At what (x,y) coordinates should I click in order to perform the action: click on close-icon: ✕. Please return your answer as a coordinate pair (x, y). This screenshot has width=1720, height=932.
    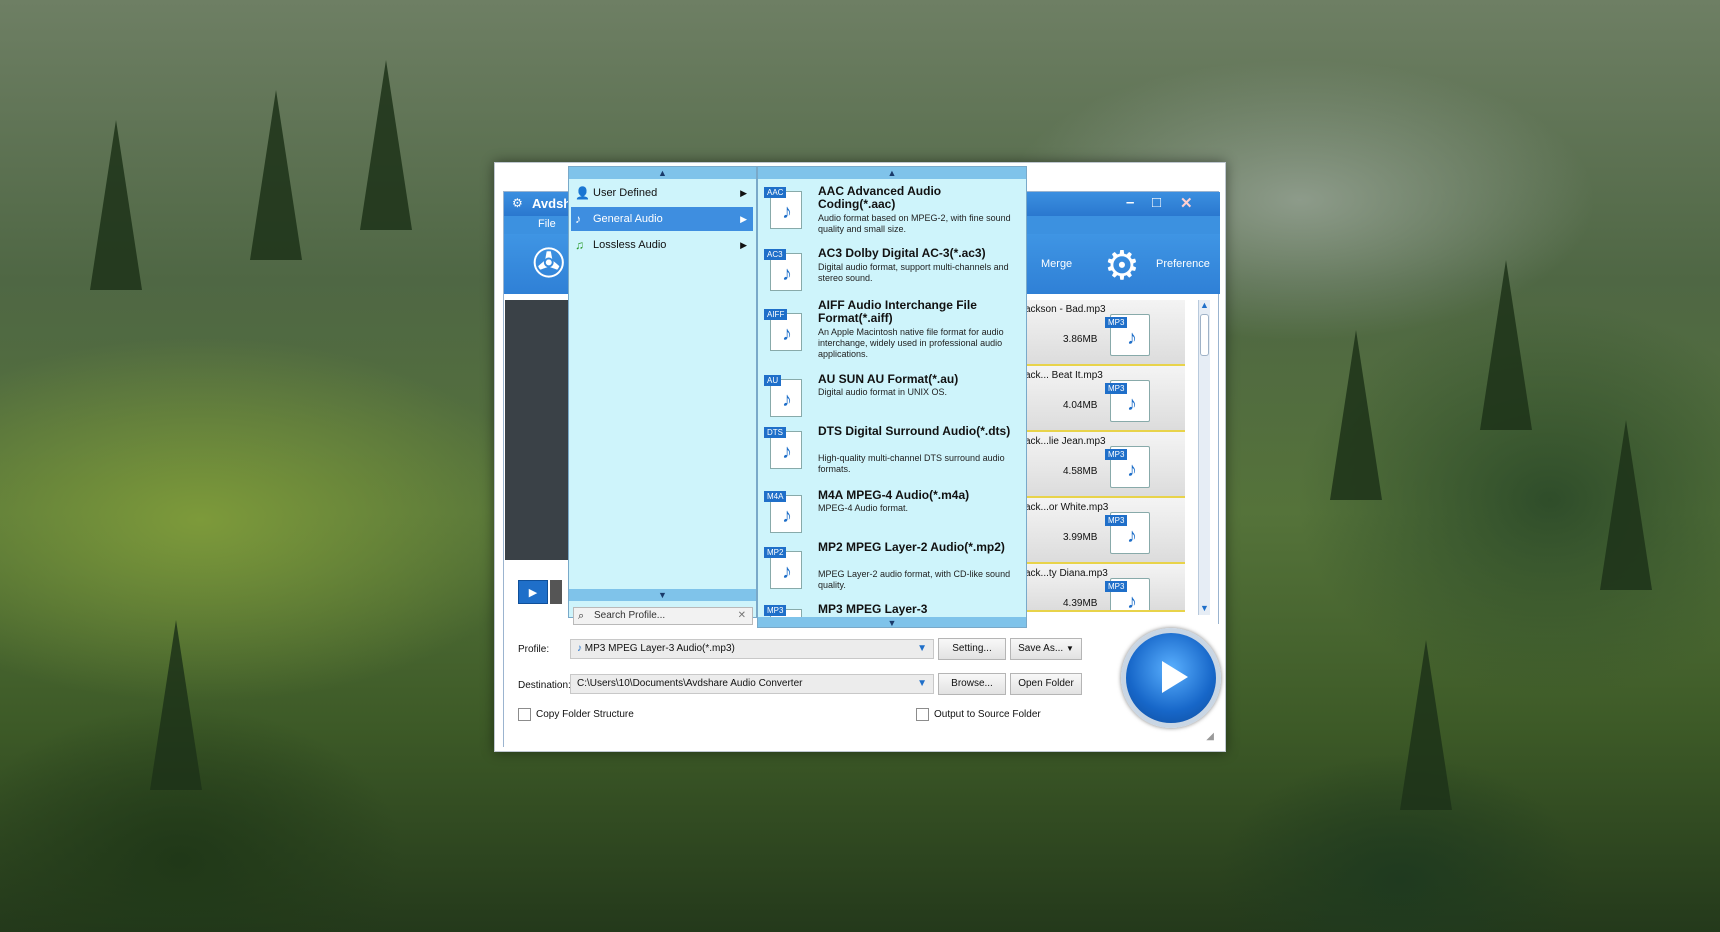
    Looking at the image, I should click on (1186, 203).